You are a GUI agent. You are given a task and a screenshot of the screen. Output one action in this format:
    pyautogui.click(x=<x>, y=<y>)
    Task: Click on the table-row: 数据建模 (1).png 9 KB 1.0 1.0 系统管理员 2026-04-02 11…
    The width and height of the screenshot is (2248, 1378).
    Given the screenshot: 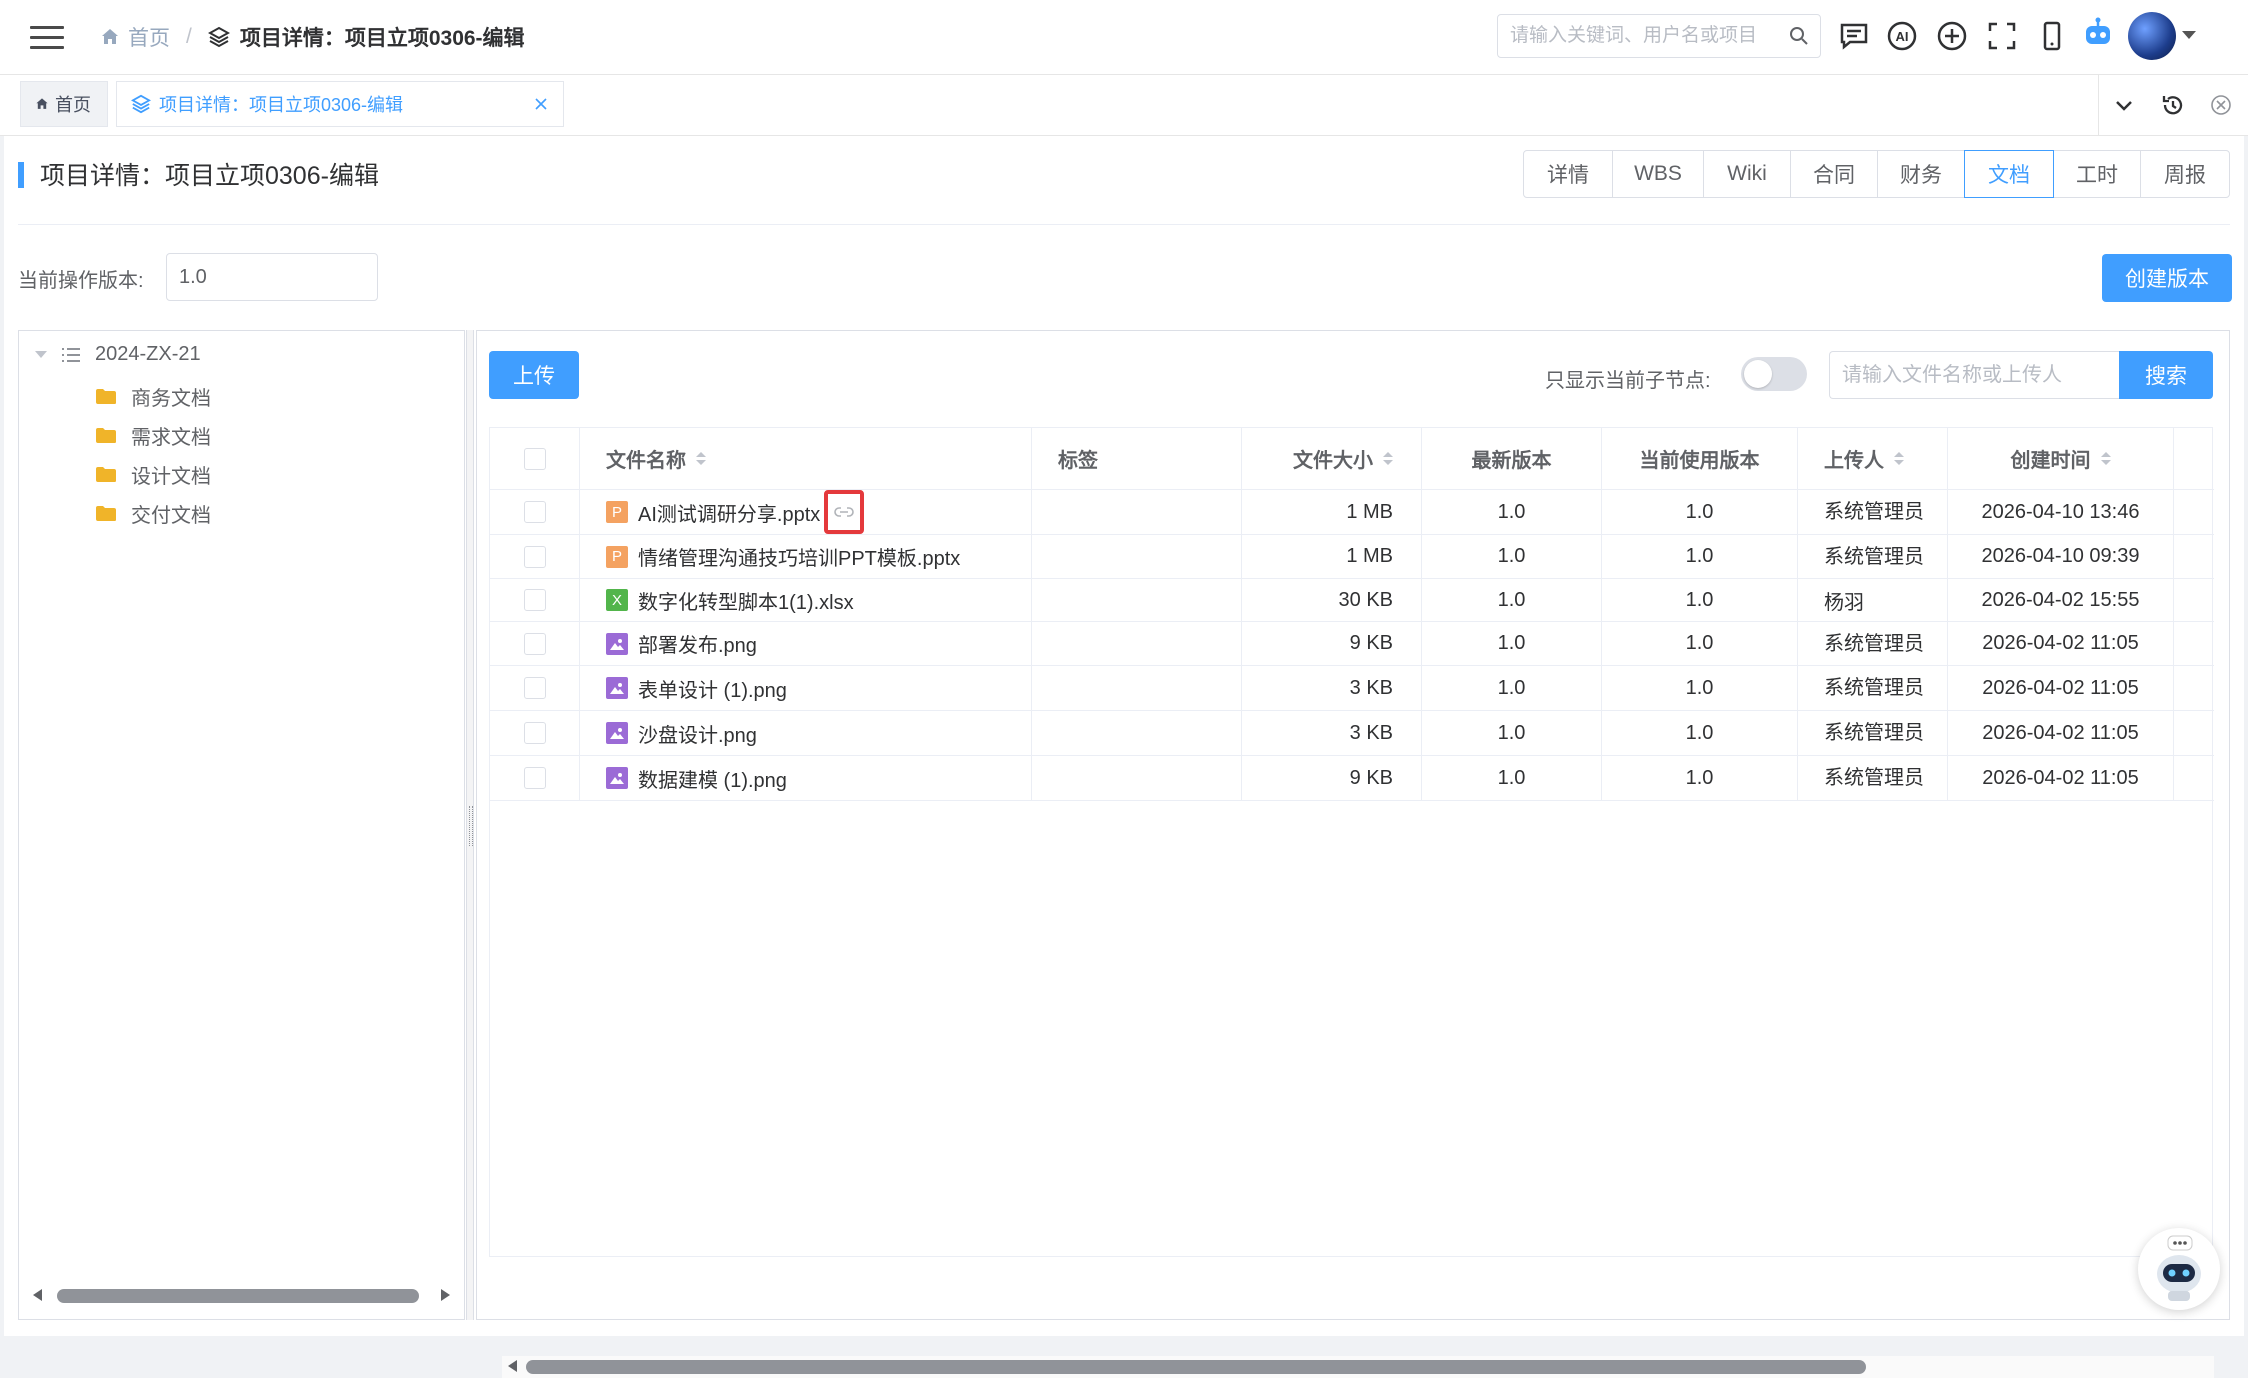 What is the action you would take?
    pyautogui.click(x=1352, y=778)
    